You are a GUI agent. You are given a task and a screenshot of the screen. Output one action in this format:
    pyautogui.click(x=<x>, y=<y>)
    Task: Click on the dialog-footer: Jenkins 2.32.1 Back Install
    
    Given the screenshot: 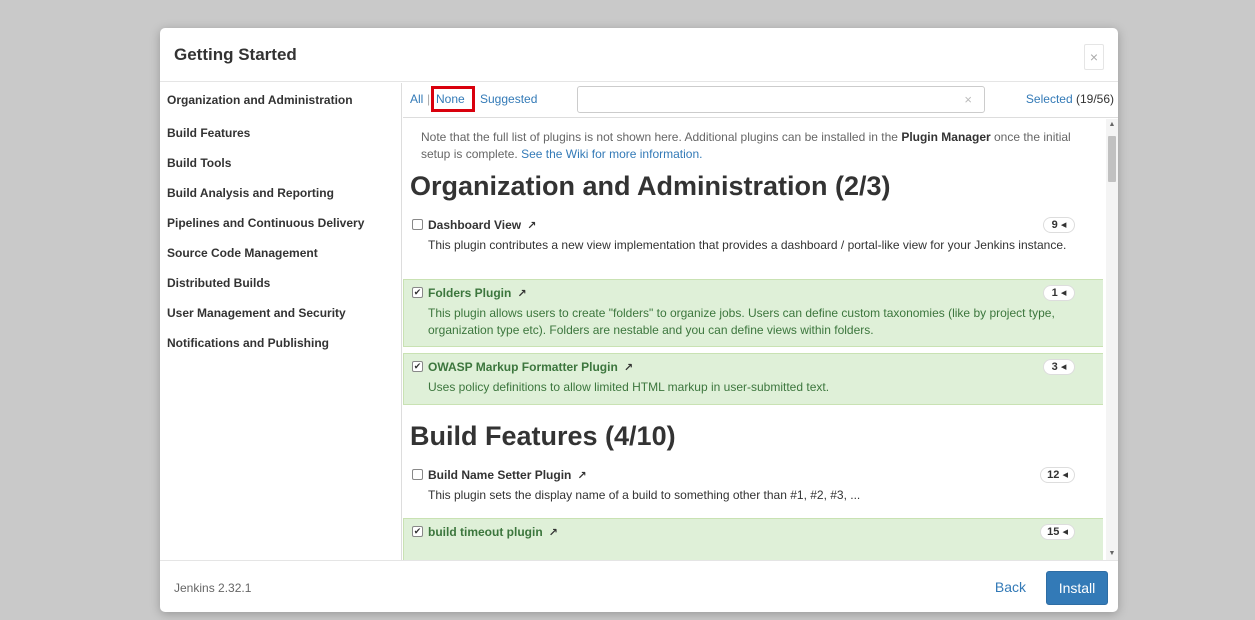 What is the action you would take?
    pyautogui.click(x=639, y=586)
    